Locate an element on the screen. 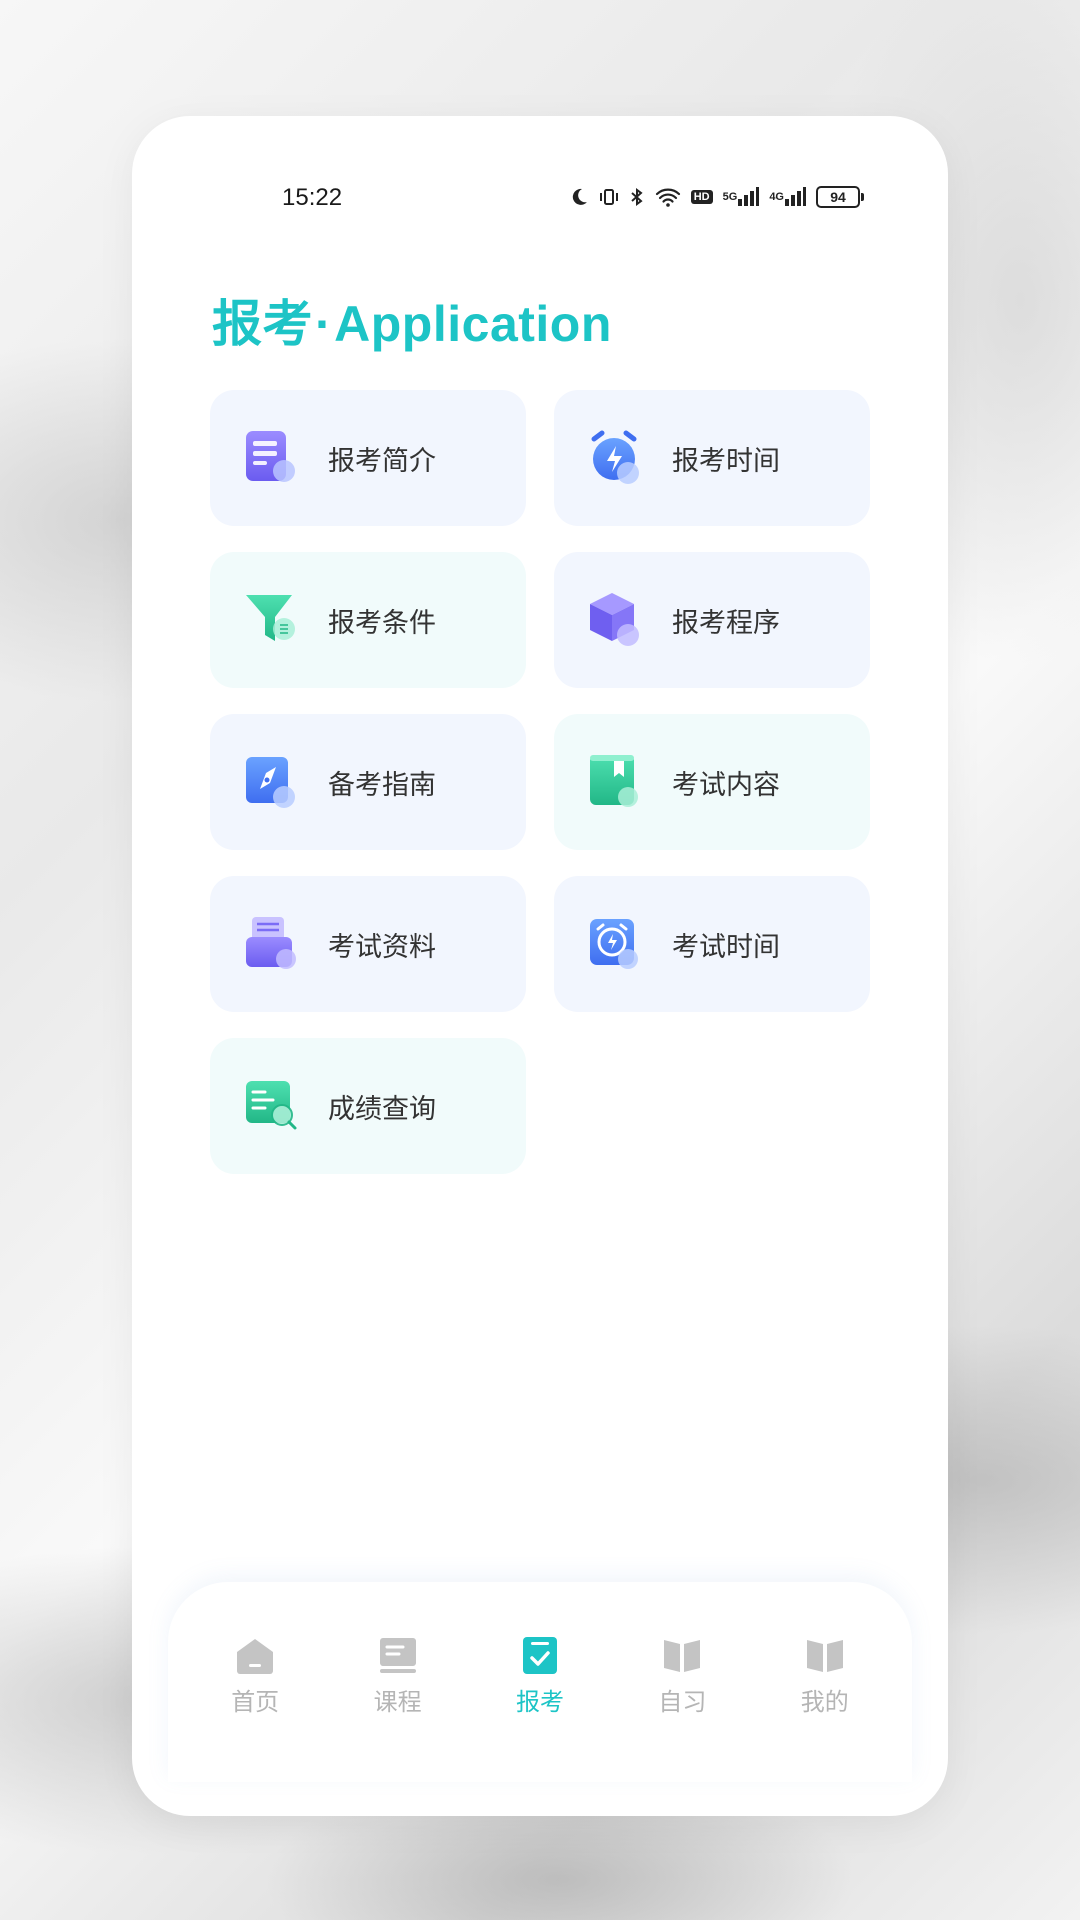 This screenshot has height=1920, width=1080. alarm-square-icon is located at coordinates (614, 944).